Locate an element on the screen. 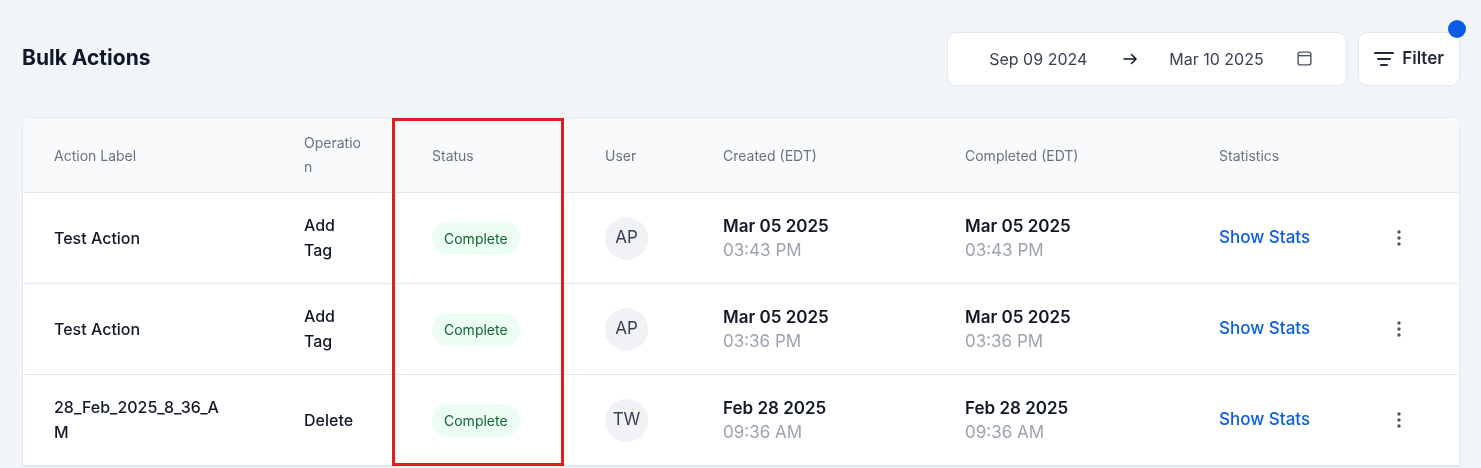  completed-time: 03:36 PM is located at coordinates (1005, 341).